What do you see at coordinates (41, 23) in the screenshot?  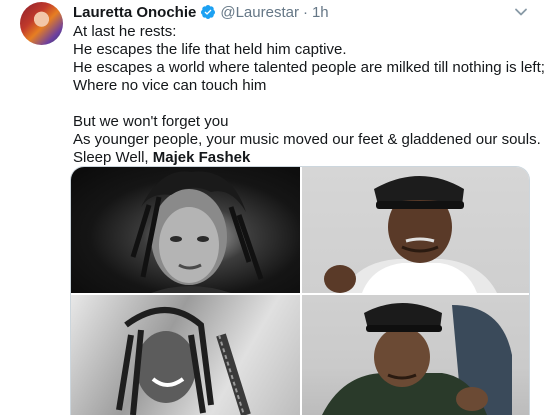 I see `author-avatar` at bounding box center [41, 23].